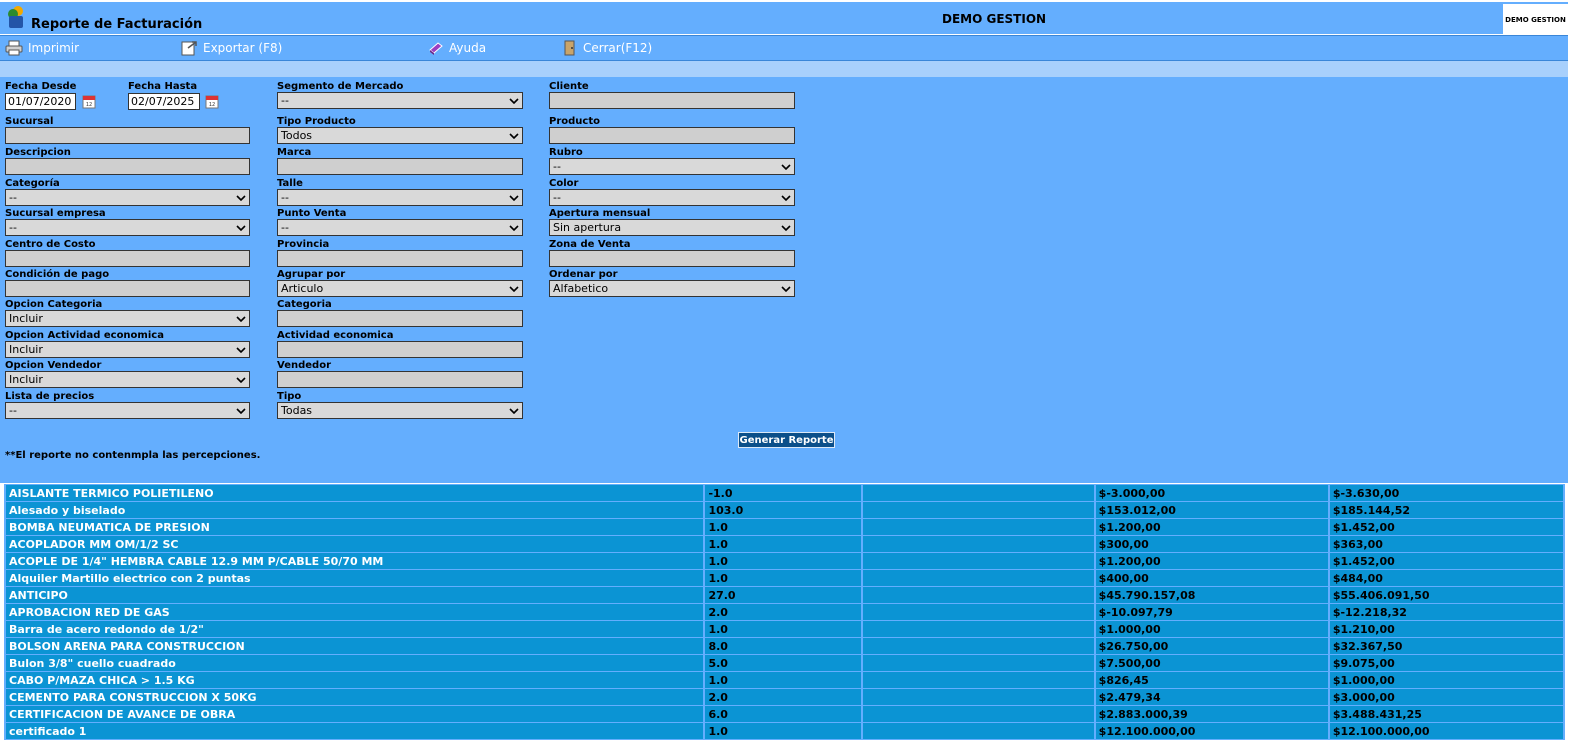  What do you see at coordinates (1446, 646) in the screenshot?
I see `table-cell-total: $32.367,50` at bounding box center [1446, 646].